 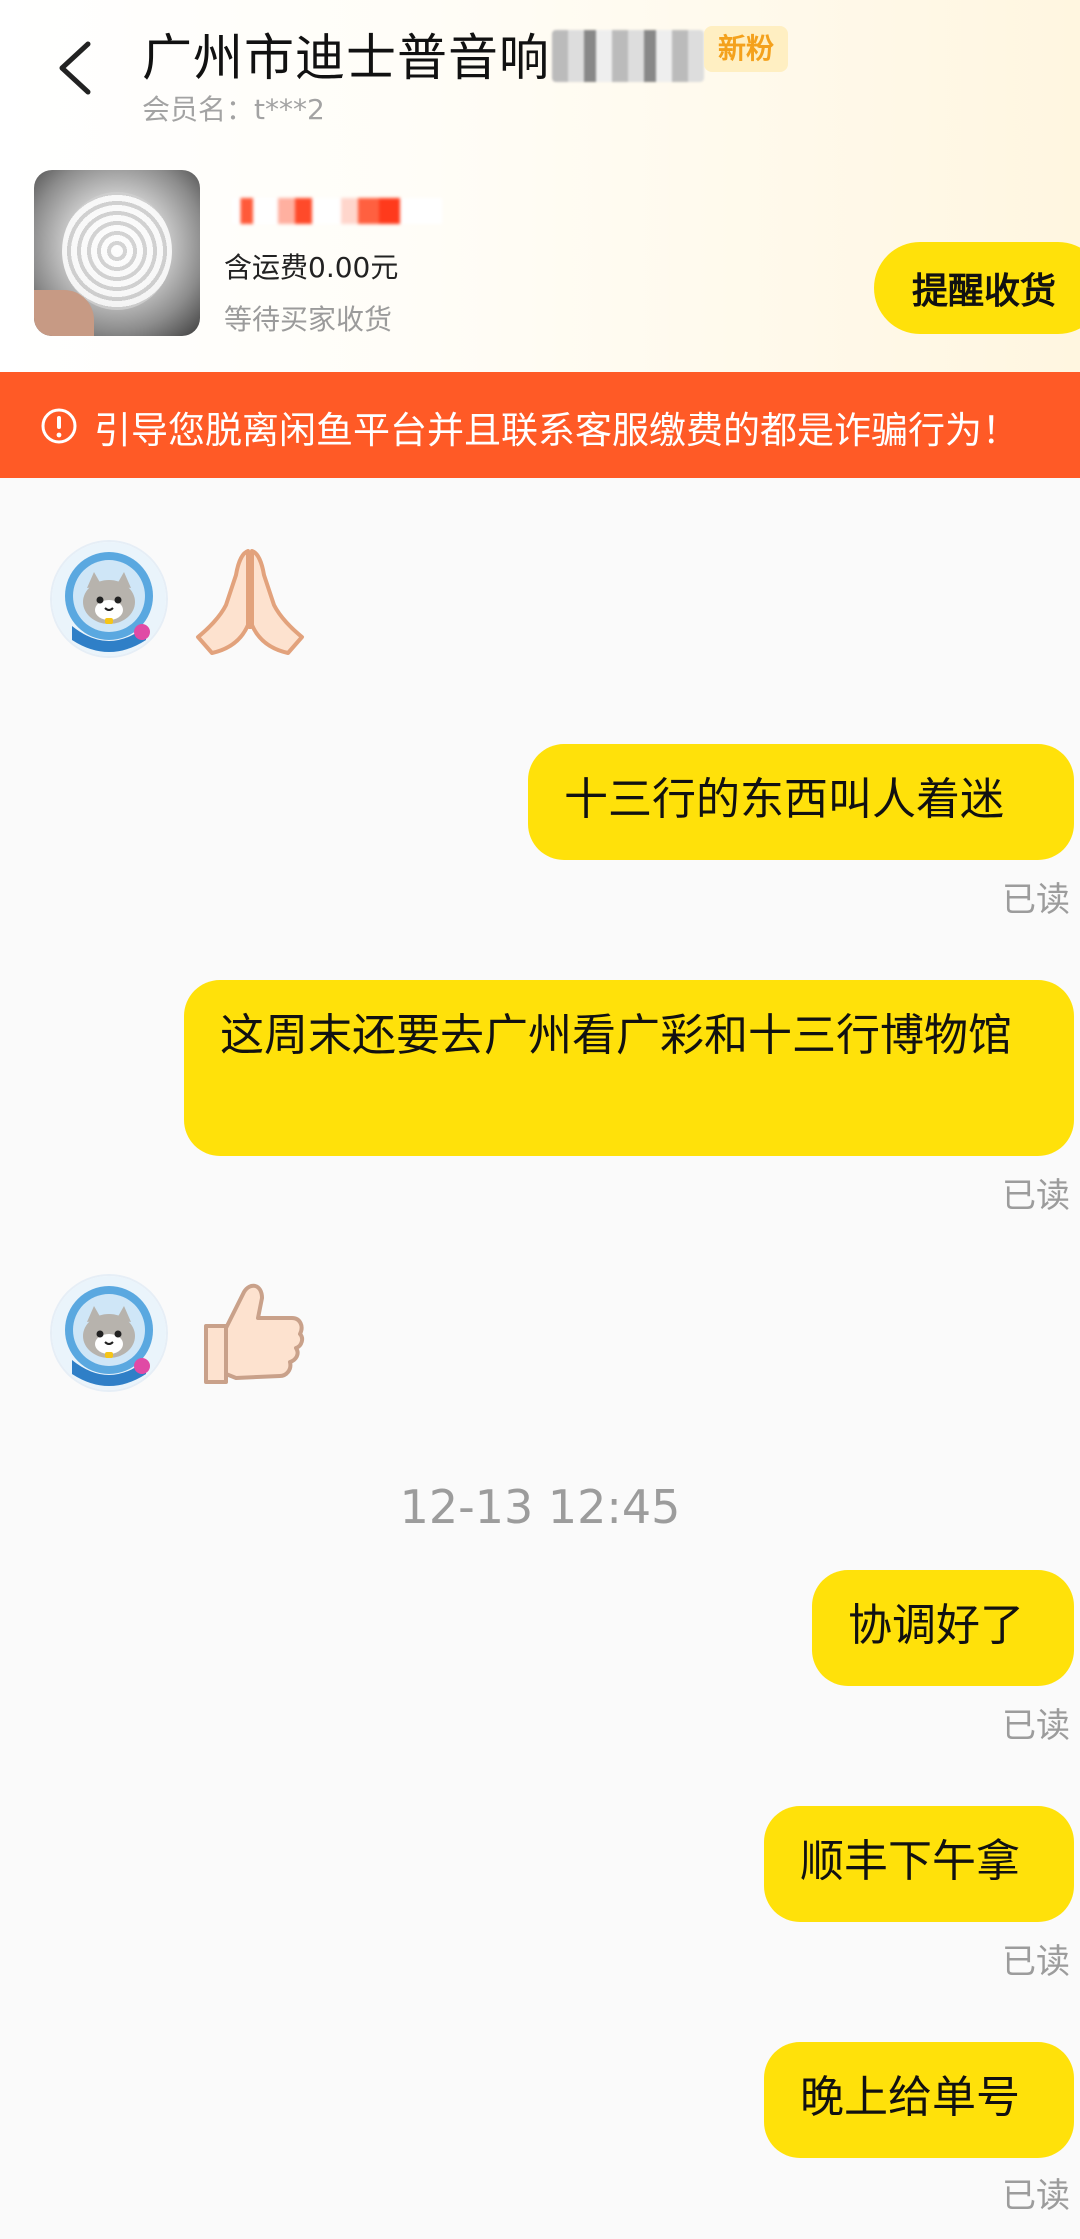 What do you see at coordinates (311, 267) in the screenshot?
I see `shipping-fee: 含运费0.00元` at bounding box center [311, 267].